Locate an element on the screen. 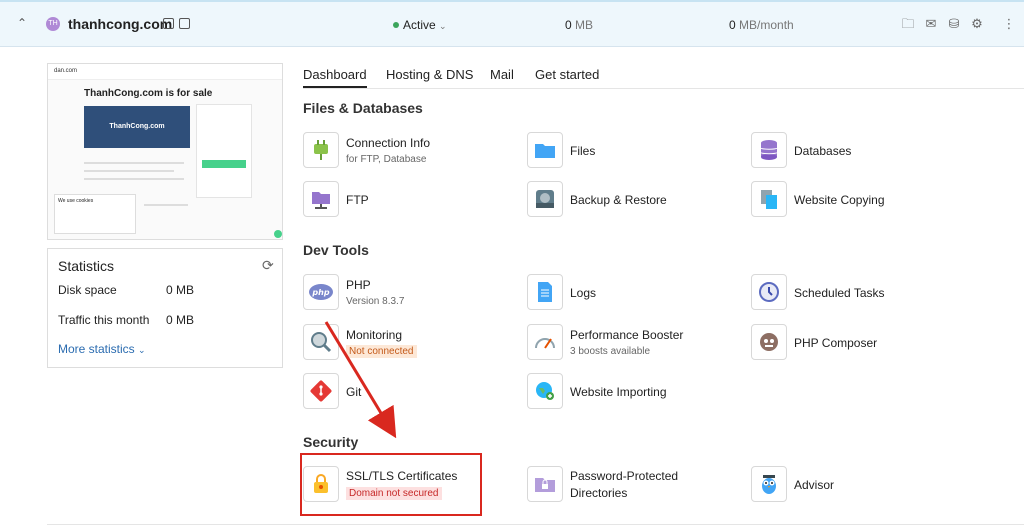 The height and width of the screenshot is (532, 1024). tool-monitoring: Monitoring Not connected is located at coordinates (403, 344).